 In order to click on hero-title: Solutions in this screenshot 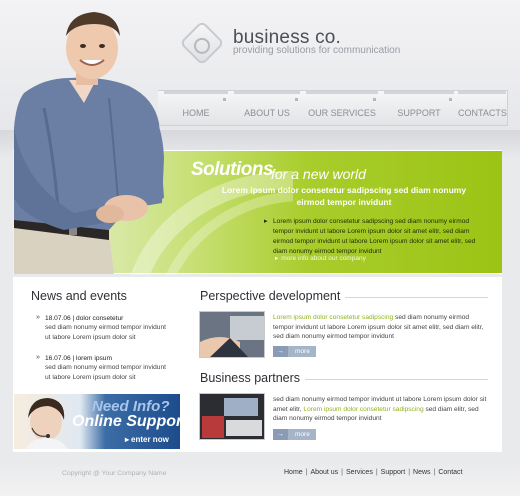, I will do `click(232, 169)`.